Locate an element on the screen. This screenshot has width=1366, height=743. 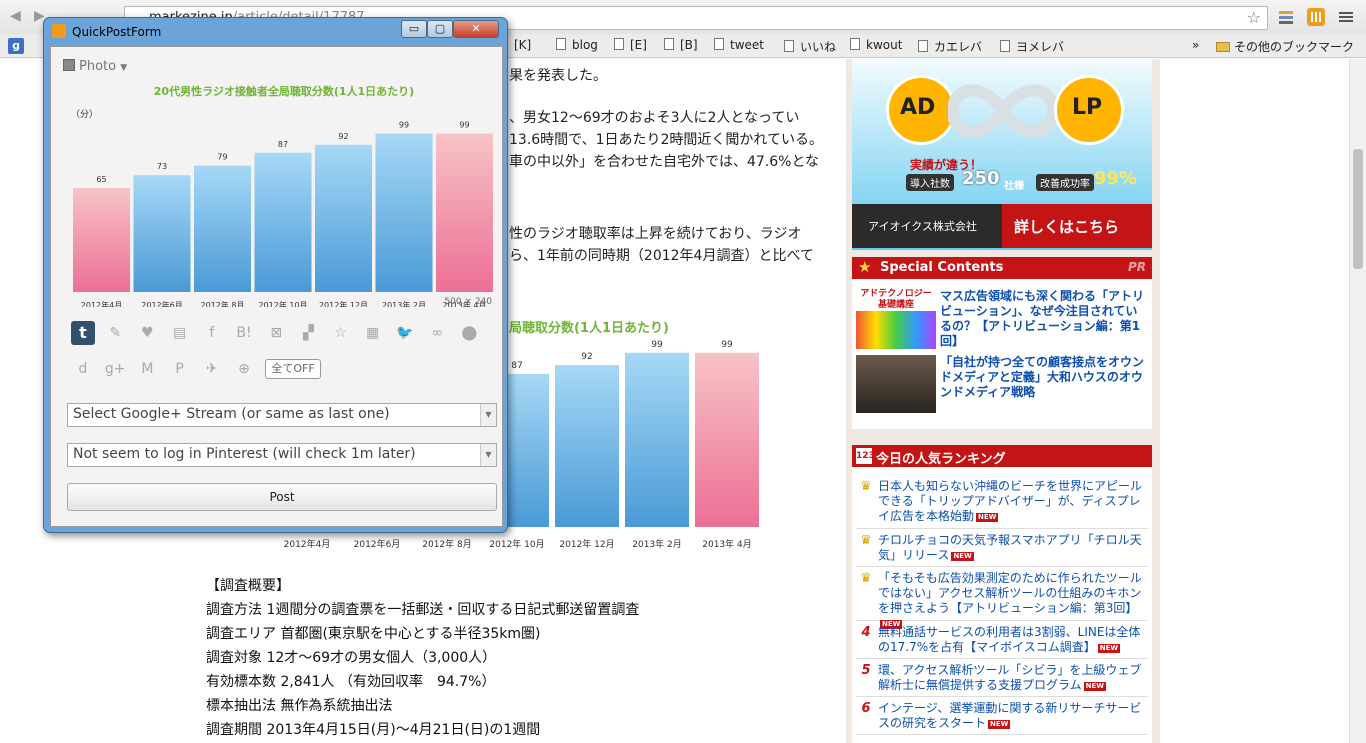
thumbnail is located at coordinates (896, 384).